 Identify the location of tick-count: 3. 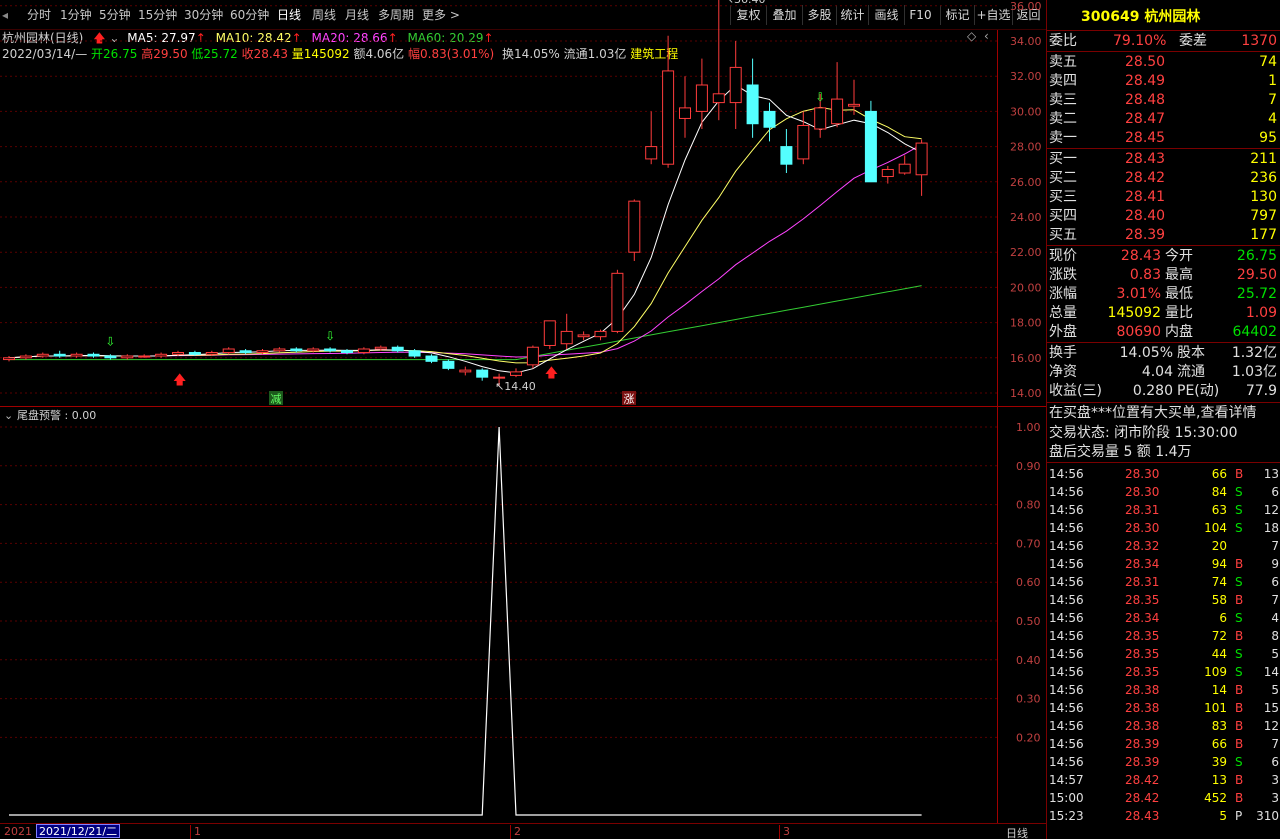
(1275, 780).